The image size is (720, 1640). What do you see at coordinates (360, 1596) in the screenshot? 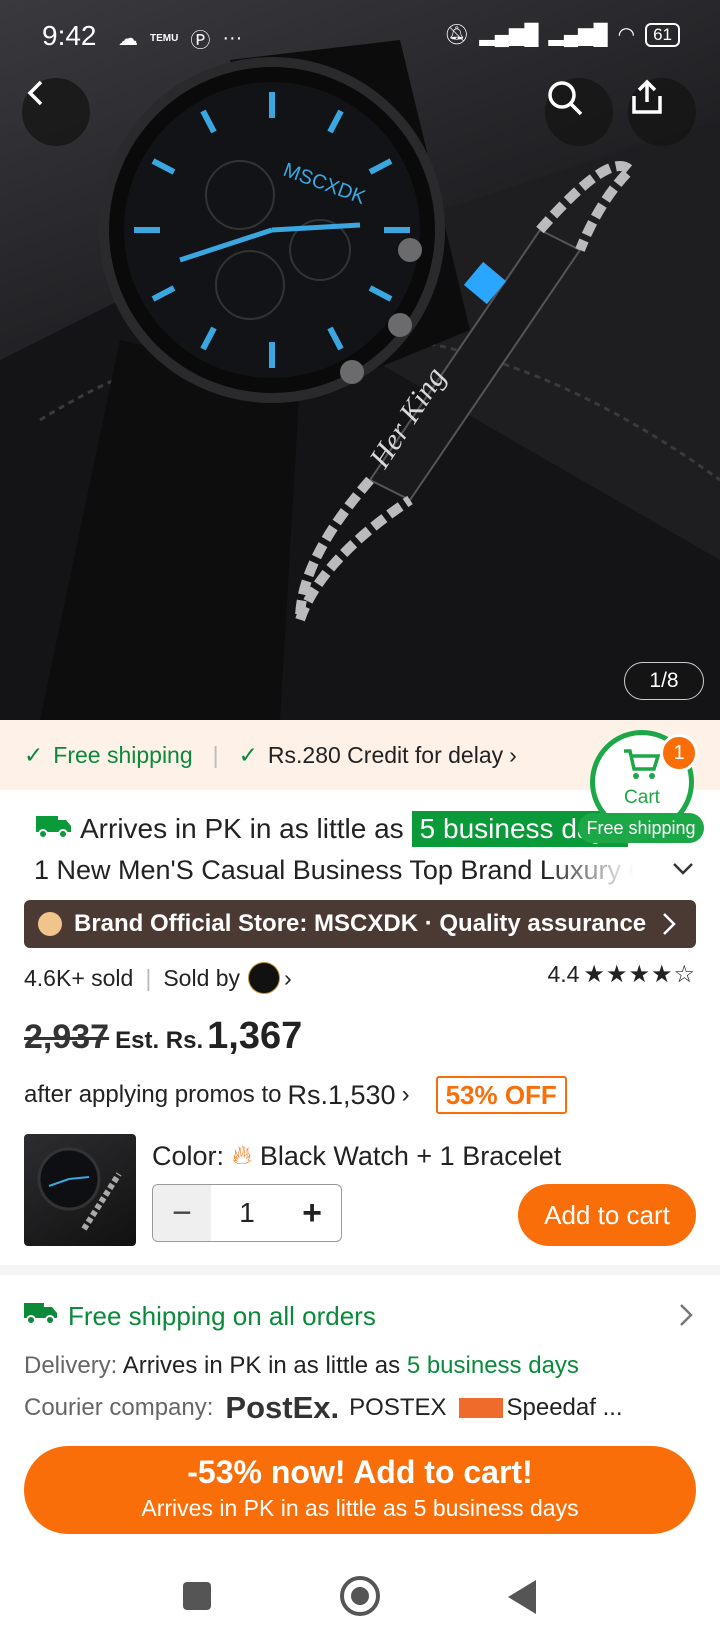
I see `home-icon` at bounding box center [360, 1596].